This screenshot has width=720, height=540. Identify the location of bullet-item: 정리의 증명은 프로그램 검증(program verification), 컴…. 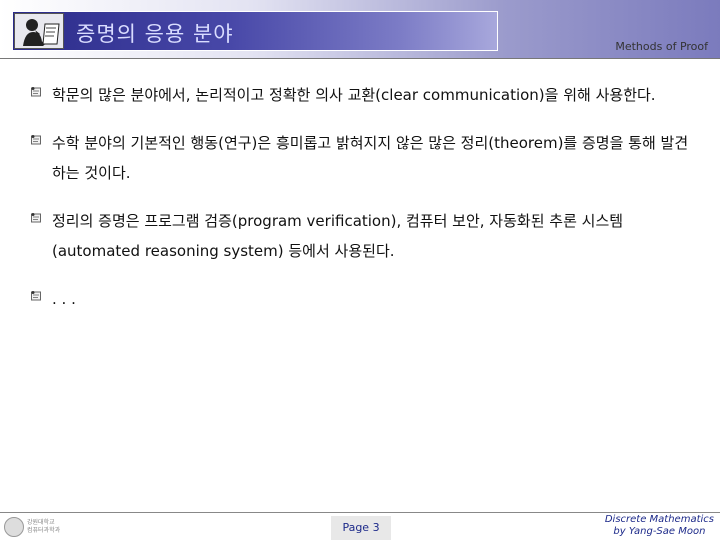
(365, 236).